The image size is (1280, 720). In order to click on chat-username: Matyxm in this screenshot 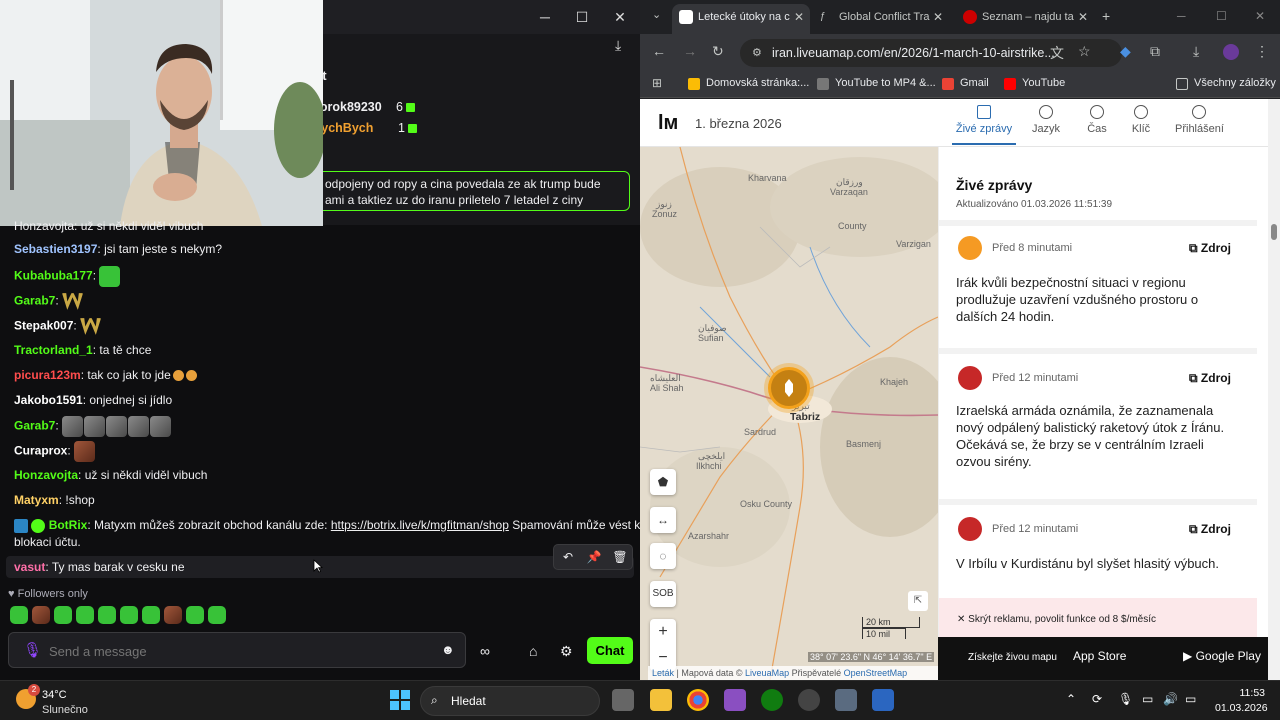, I will do `click(36, 500)`.